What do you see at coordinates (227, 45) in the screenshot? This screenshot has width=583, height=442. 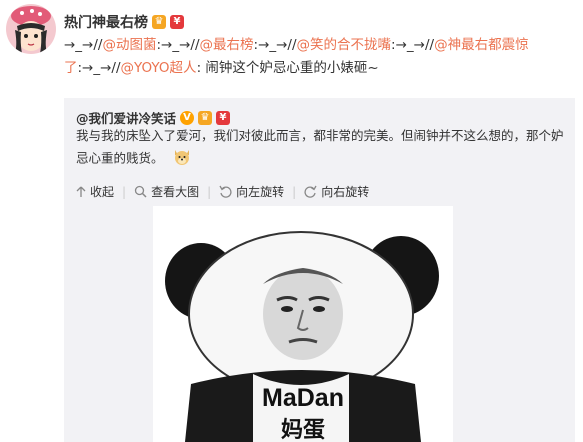 I see `mention-link: @最右榜` at bounding box center [227, 45].